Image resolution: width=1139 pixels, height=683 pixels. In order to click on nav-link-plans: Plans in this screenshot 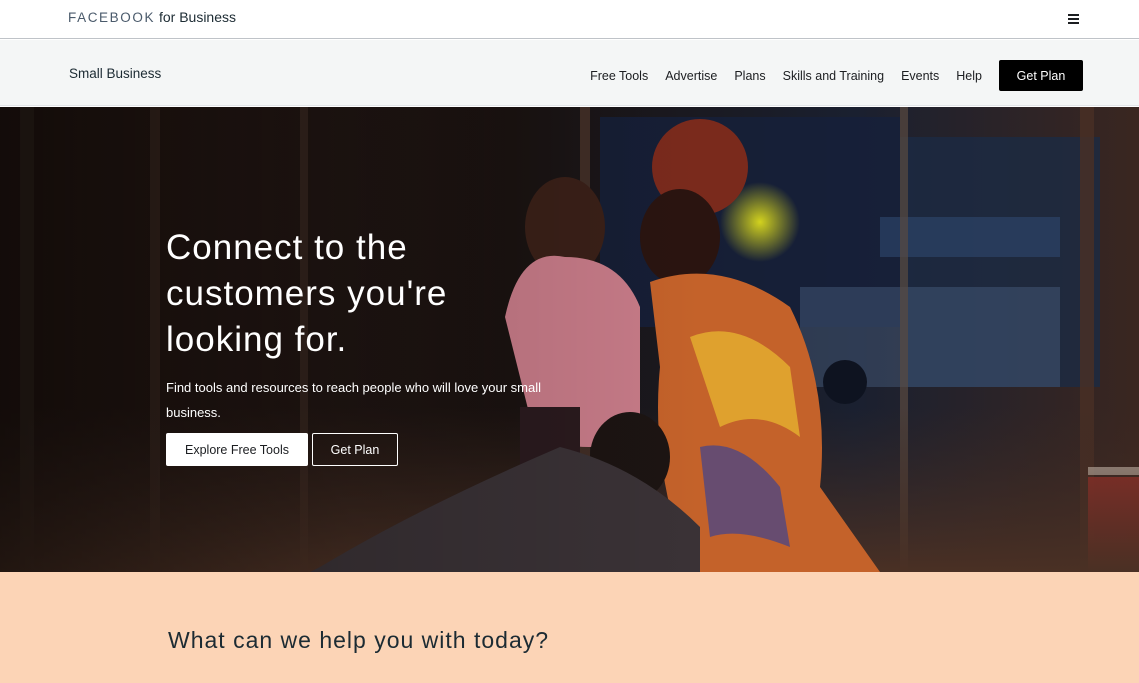, I will do `click(749, 76)`.